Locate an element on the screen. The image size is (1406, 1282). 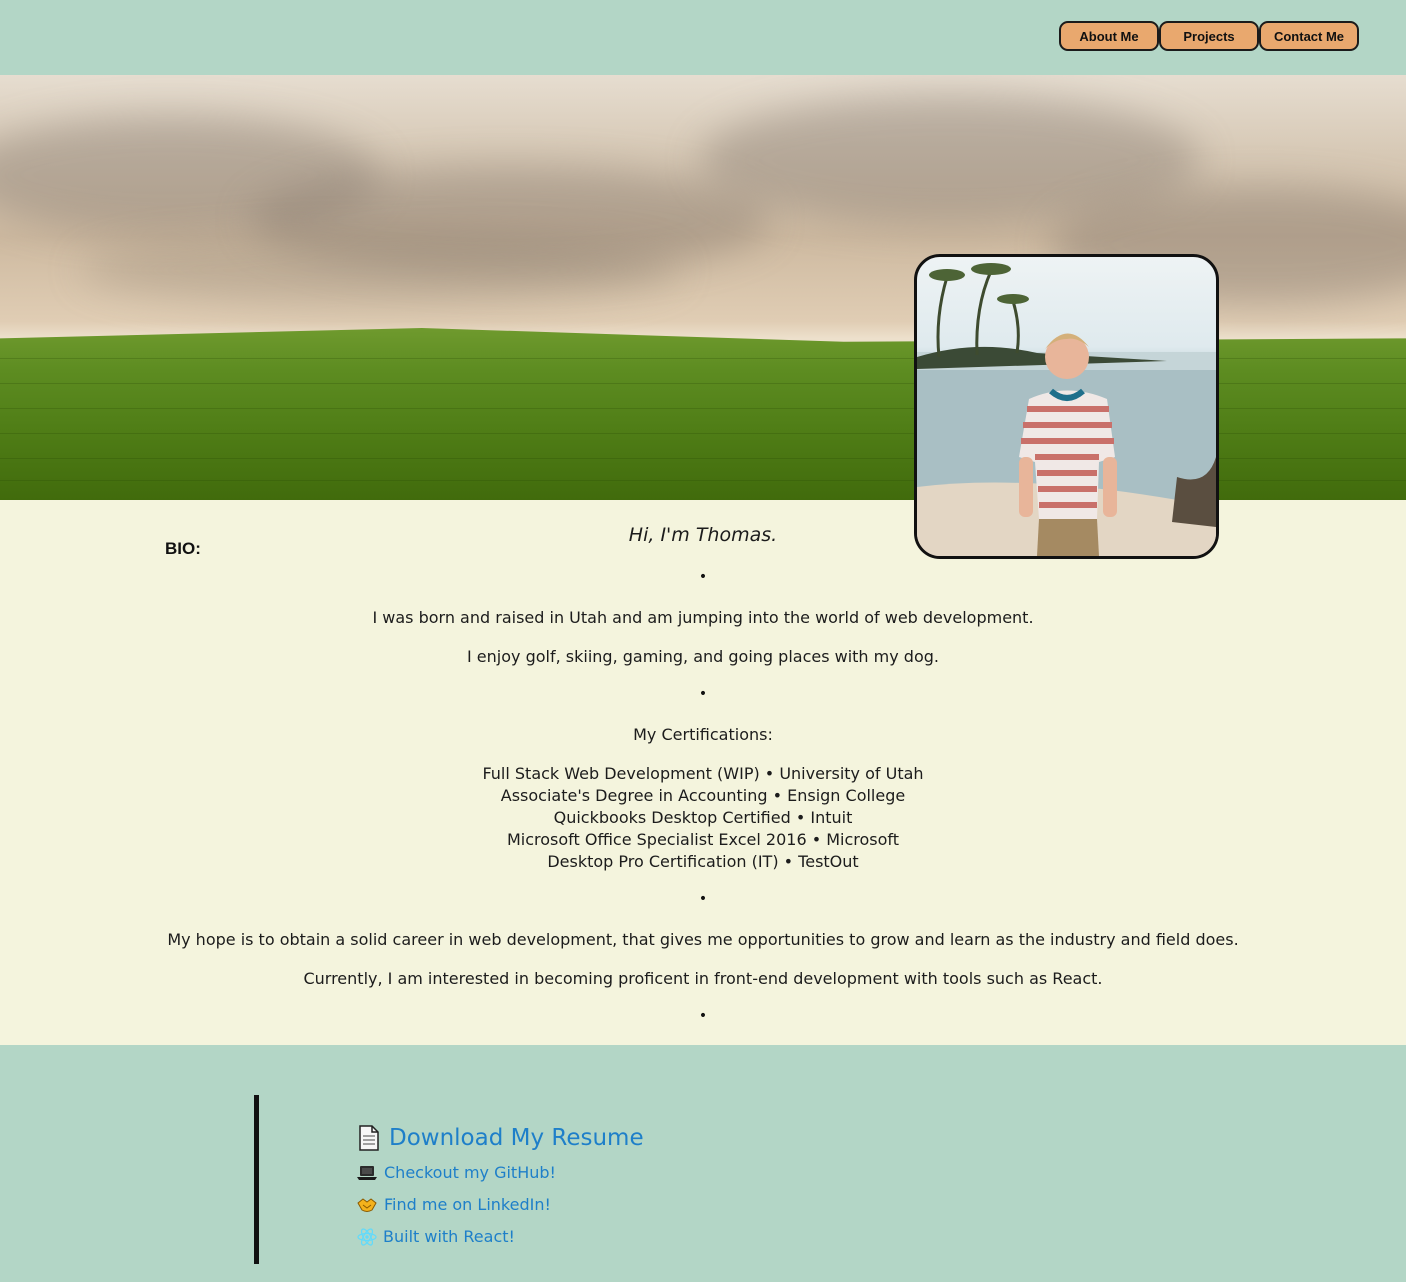
react-icon is located at coordinates (367, 1236).